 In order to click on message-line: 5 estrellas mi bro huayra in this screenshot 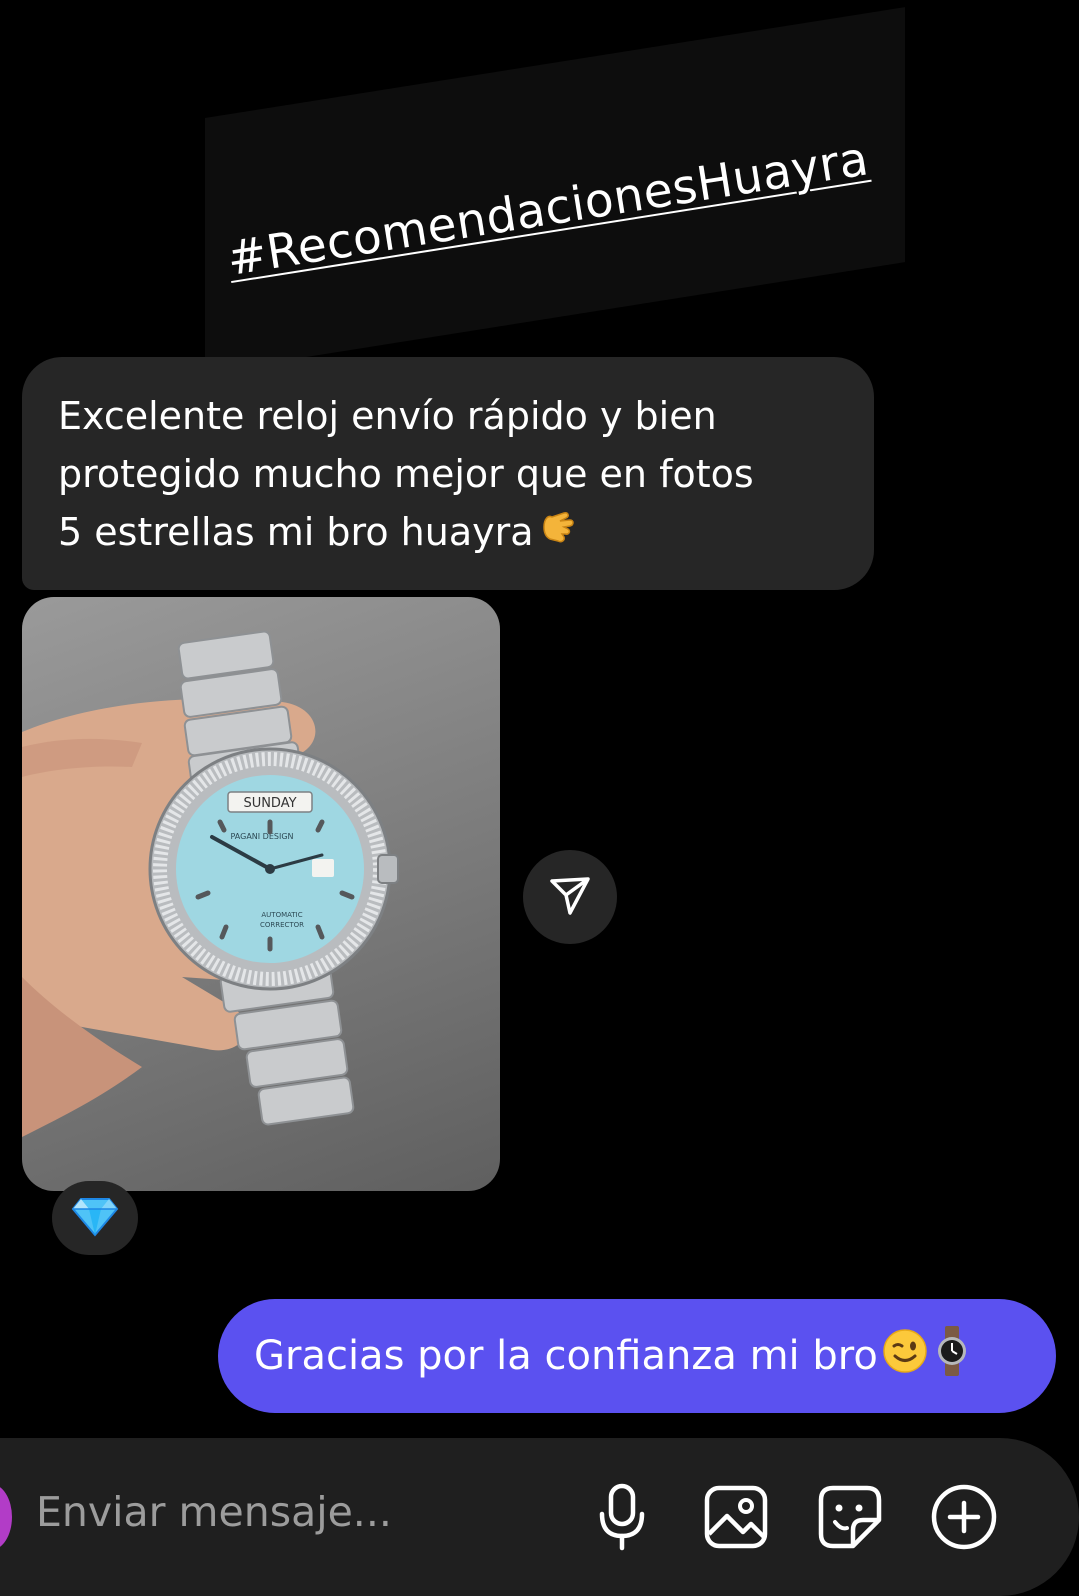, I will do `click(448, 535)`.